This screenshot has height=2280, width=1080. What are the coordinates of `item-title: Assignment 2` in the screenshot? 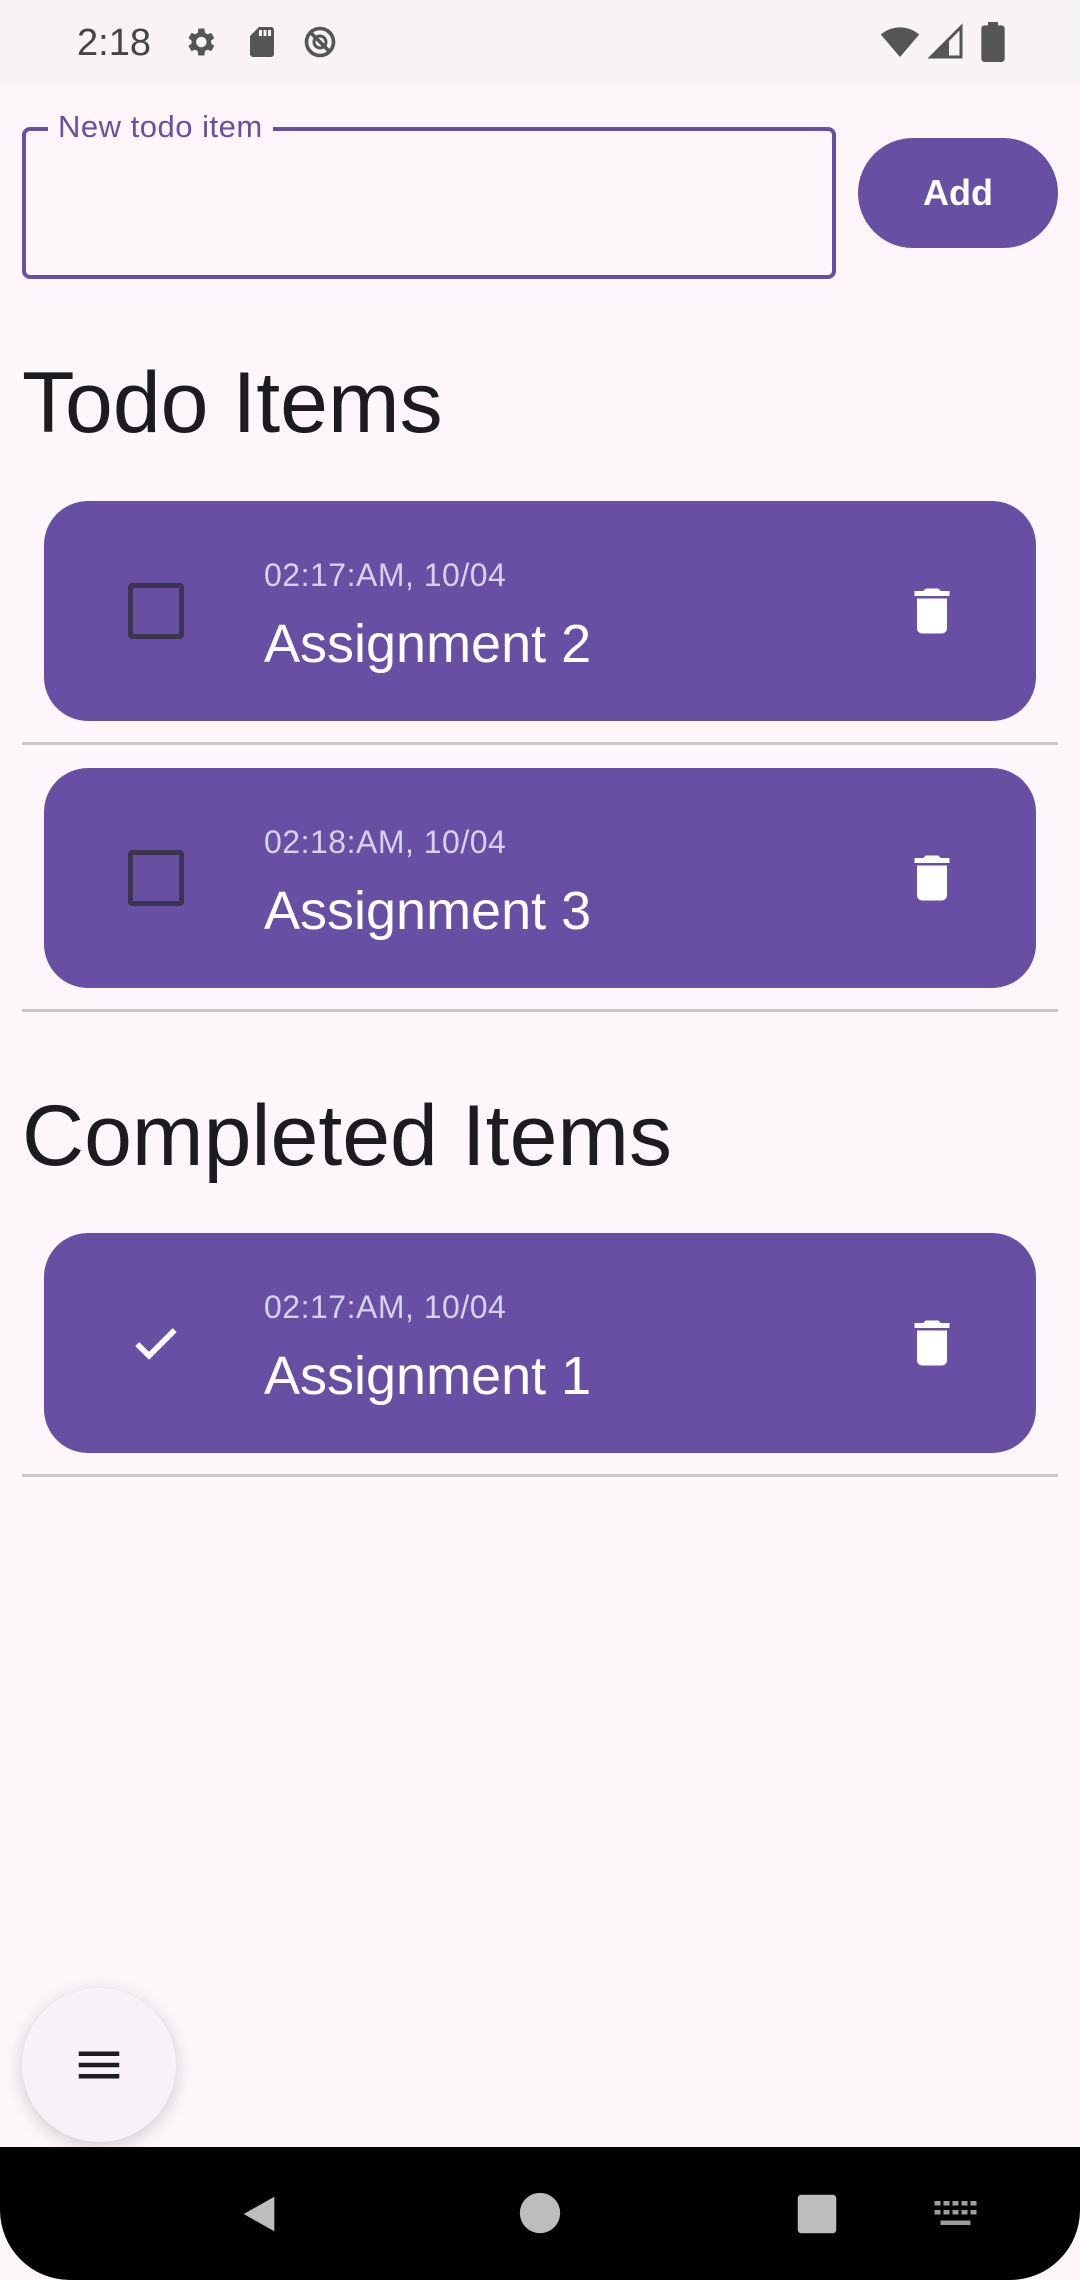 It's located at (428, 644).